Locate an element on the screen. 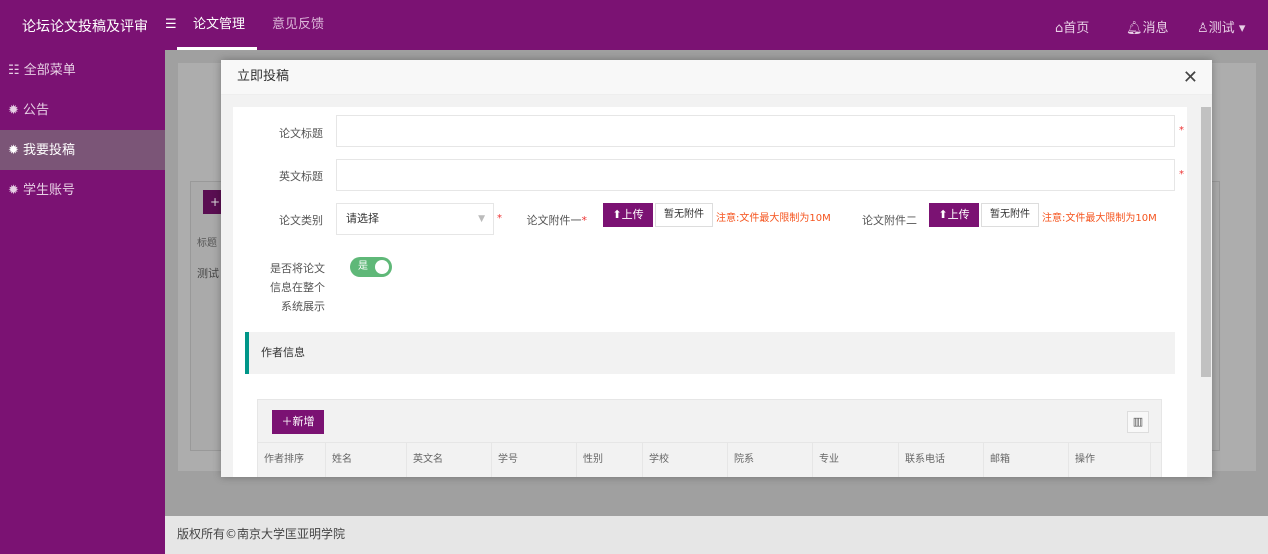  bg-row-value: 测试 is located at coordinates (208, 273).